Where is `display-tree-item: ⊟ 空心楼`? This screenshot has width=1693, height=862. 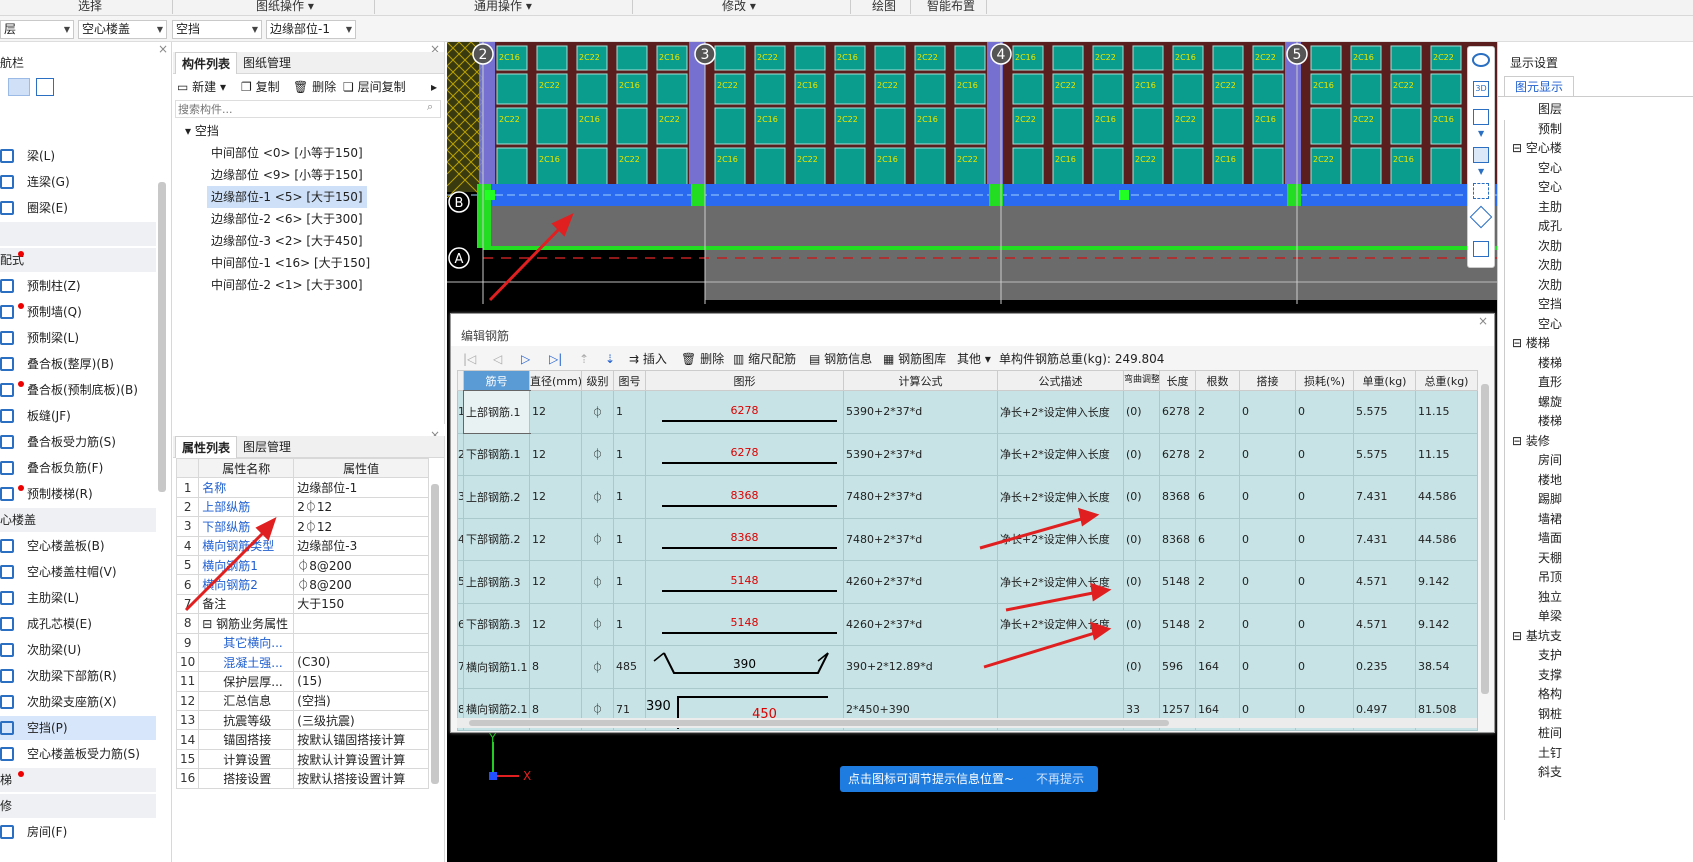
display-tree-item: ⊟ 空心楼 is located at coordinates (1537, 149).